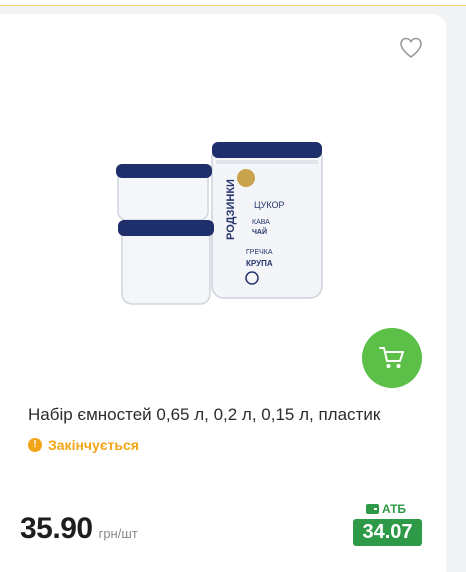  What do you see at coordinates (233, 3) in the screenshot?
I see `header-divider` at bounding box center [233, 3].